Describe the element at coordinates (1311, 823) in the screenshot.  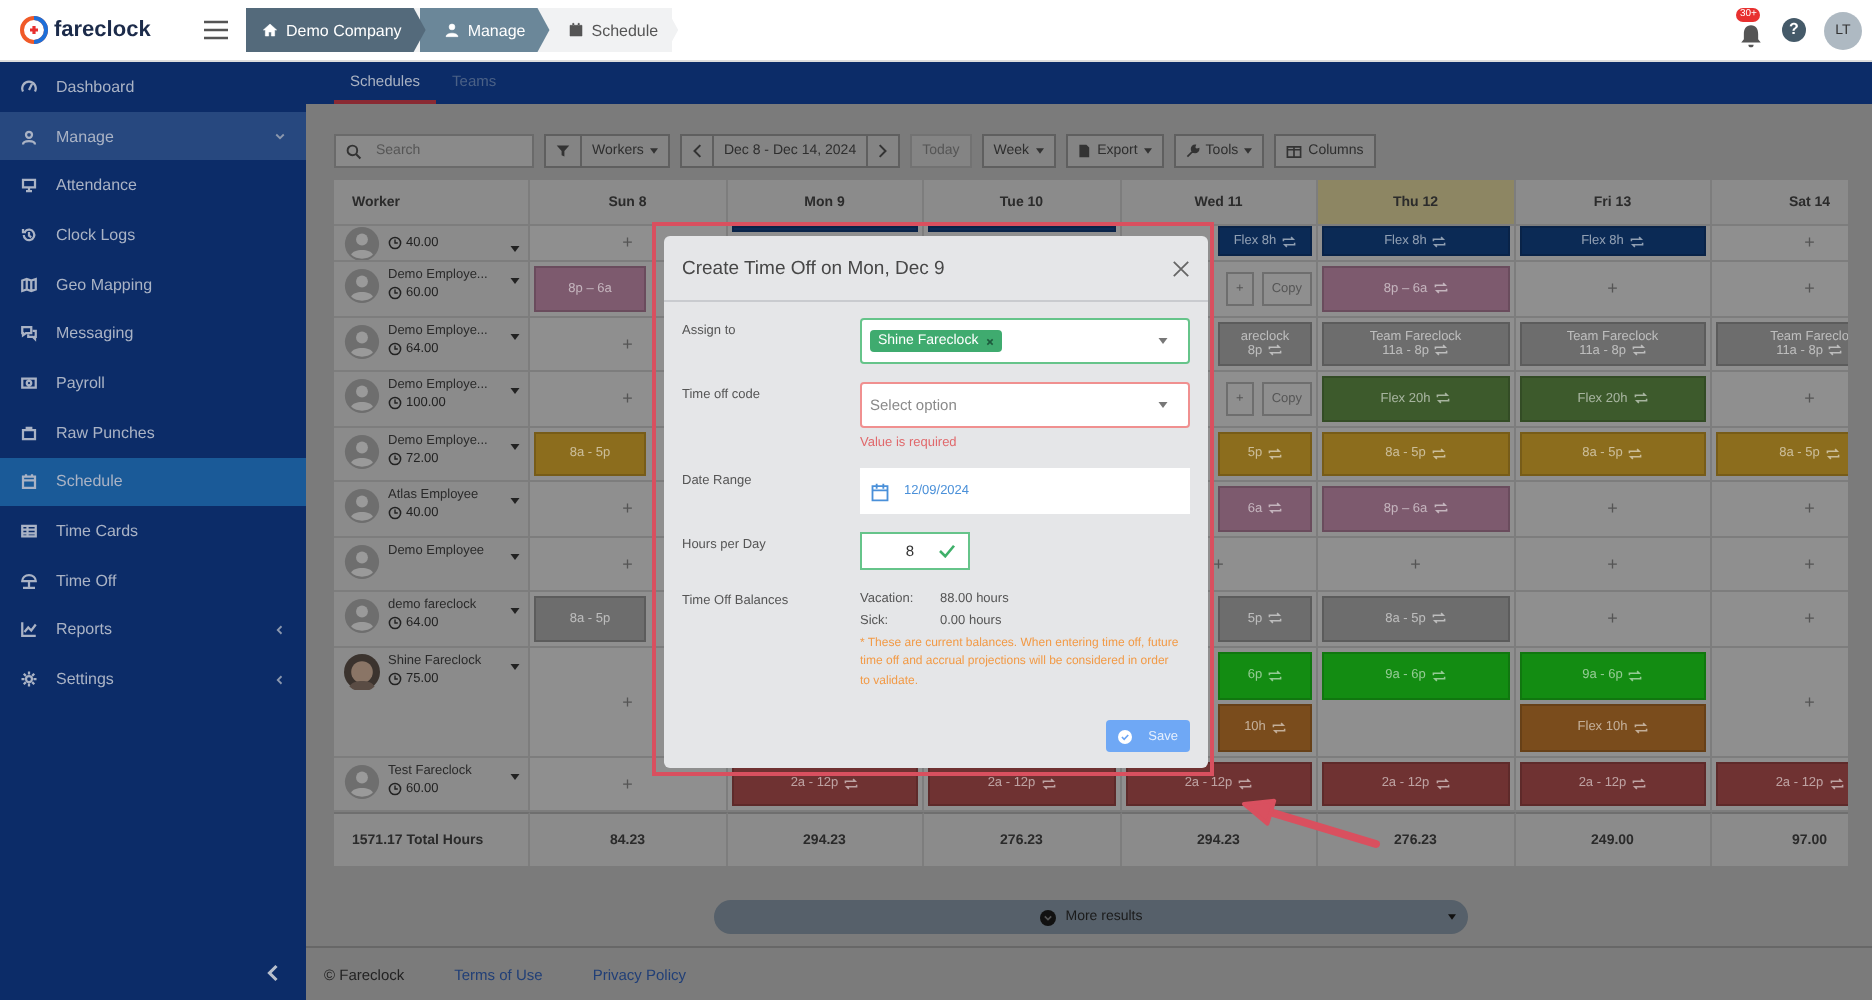
I see `arrow` at that location.